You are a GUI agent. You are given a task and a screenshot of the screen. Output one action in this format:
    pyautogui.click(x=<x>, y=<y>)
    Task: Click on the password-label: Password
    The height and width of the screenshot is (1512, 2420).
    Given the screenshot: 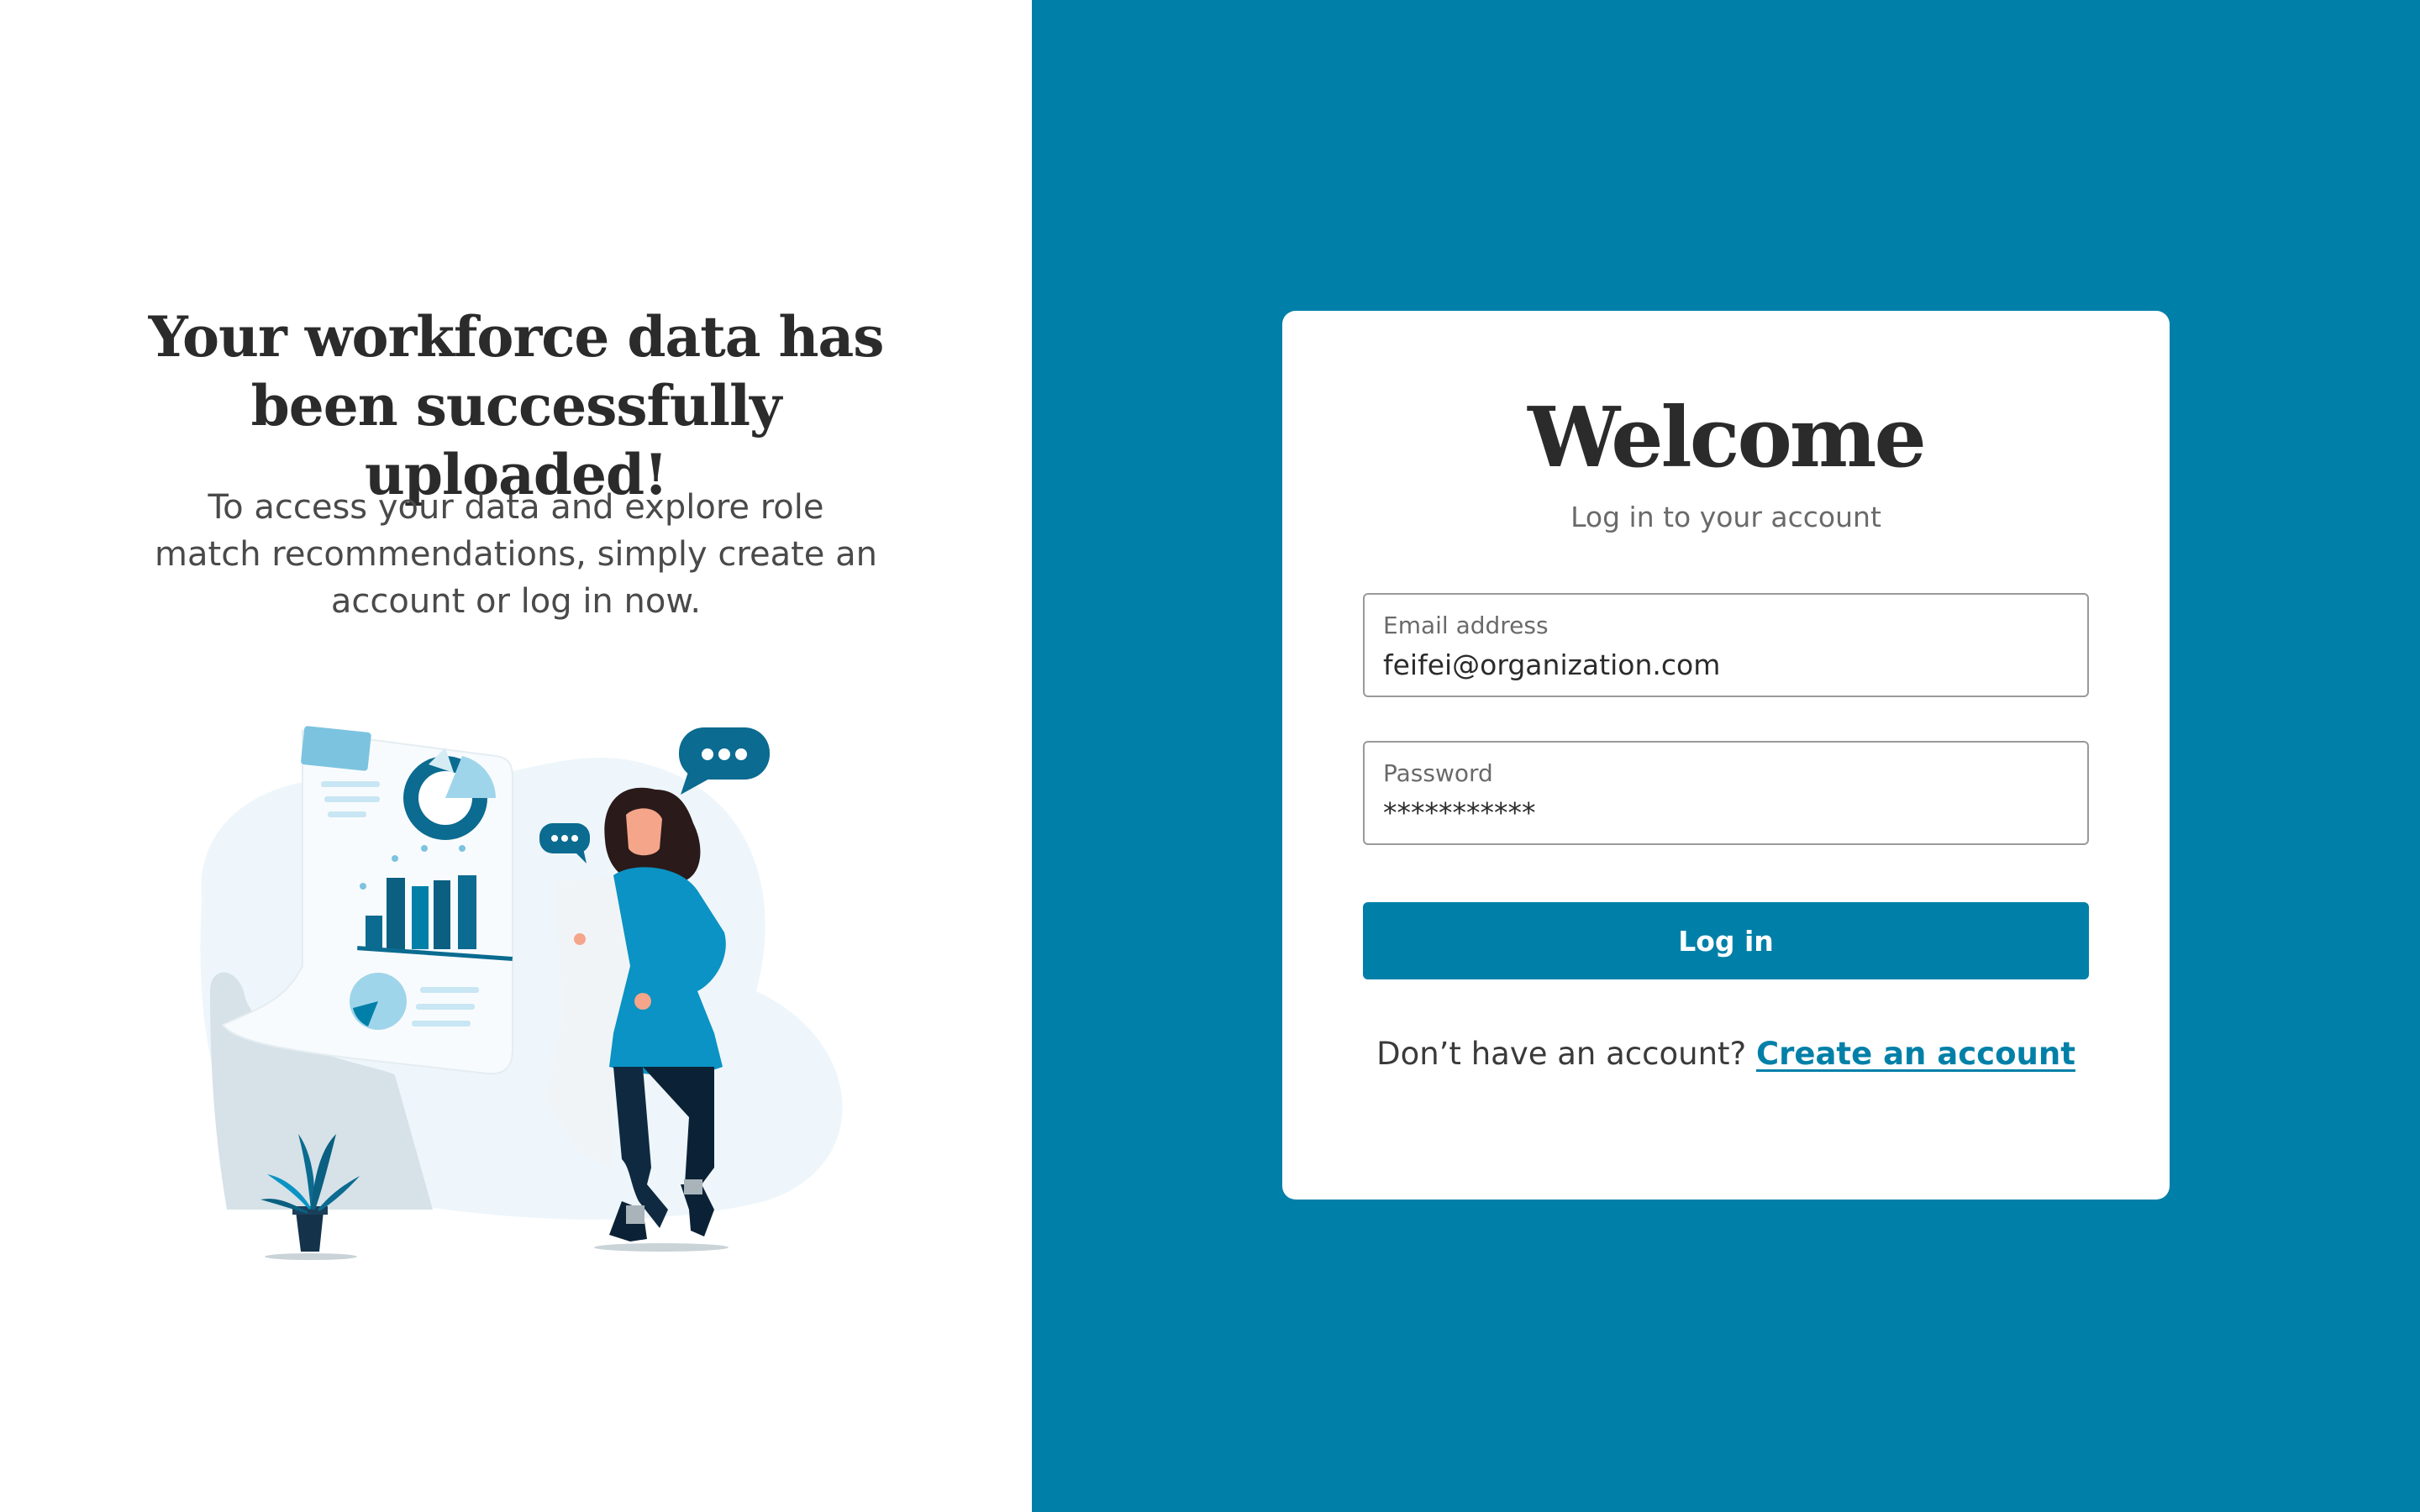 What is the action you would take?
    pyautogui.click(x=1438, y=773)
    